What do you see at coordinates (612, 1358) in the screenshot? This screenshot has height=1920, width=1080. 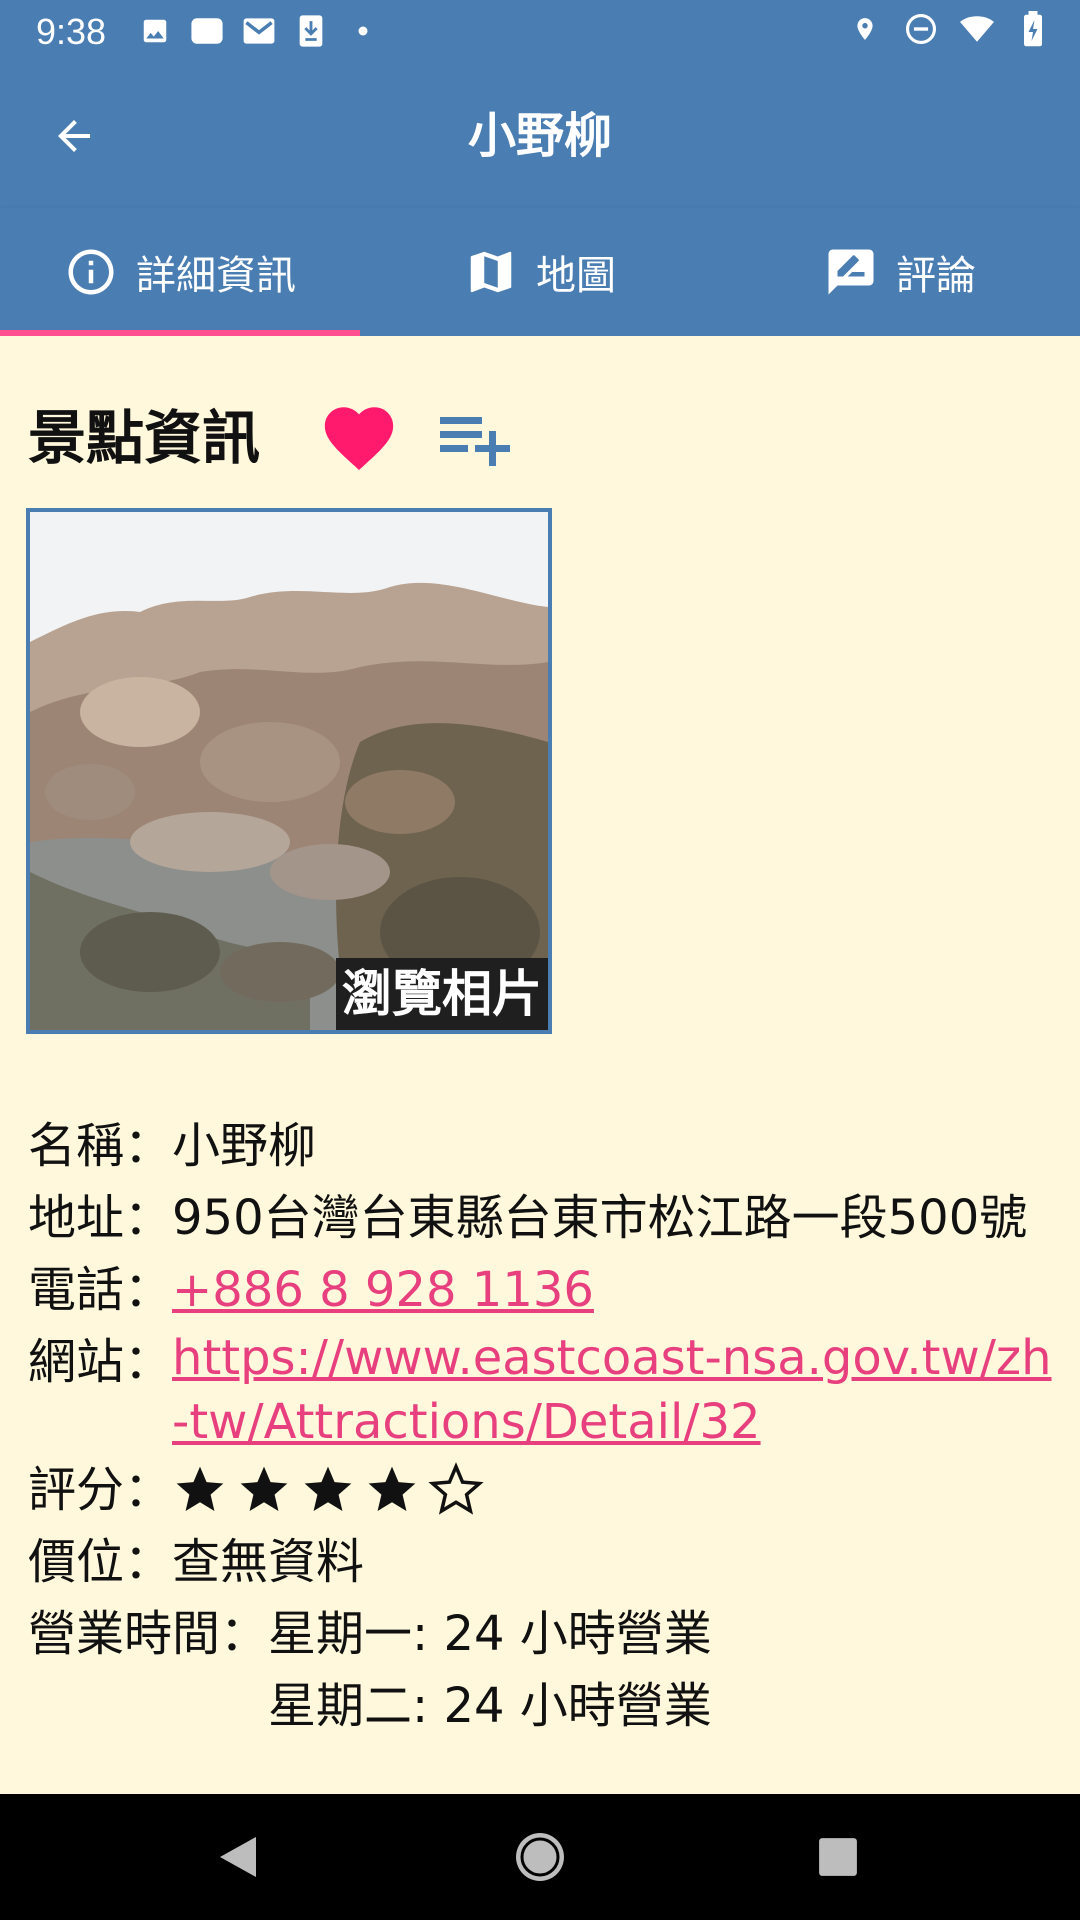 I see `website-link-line1: https://www.eastcoast-nsa.gov.tw/zh` at bounding box center [612, 1358].